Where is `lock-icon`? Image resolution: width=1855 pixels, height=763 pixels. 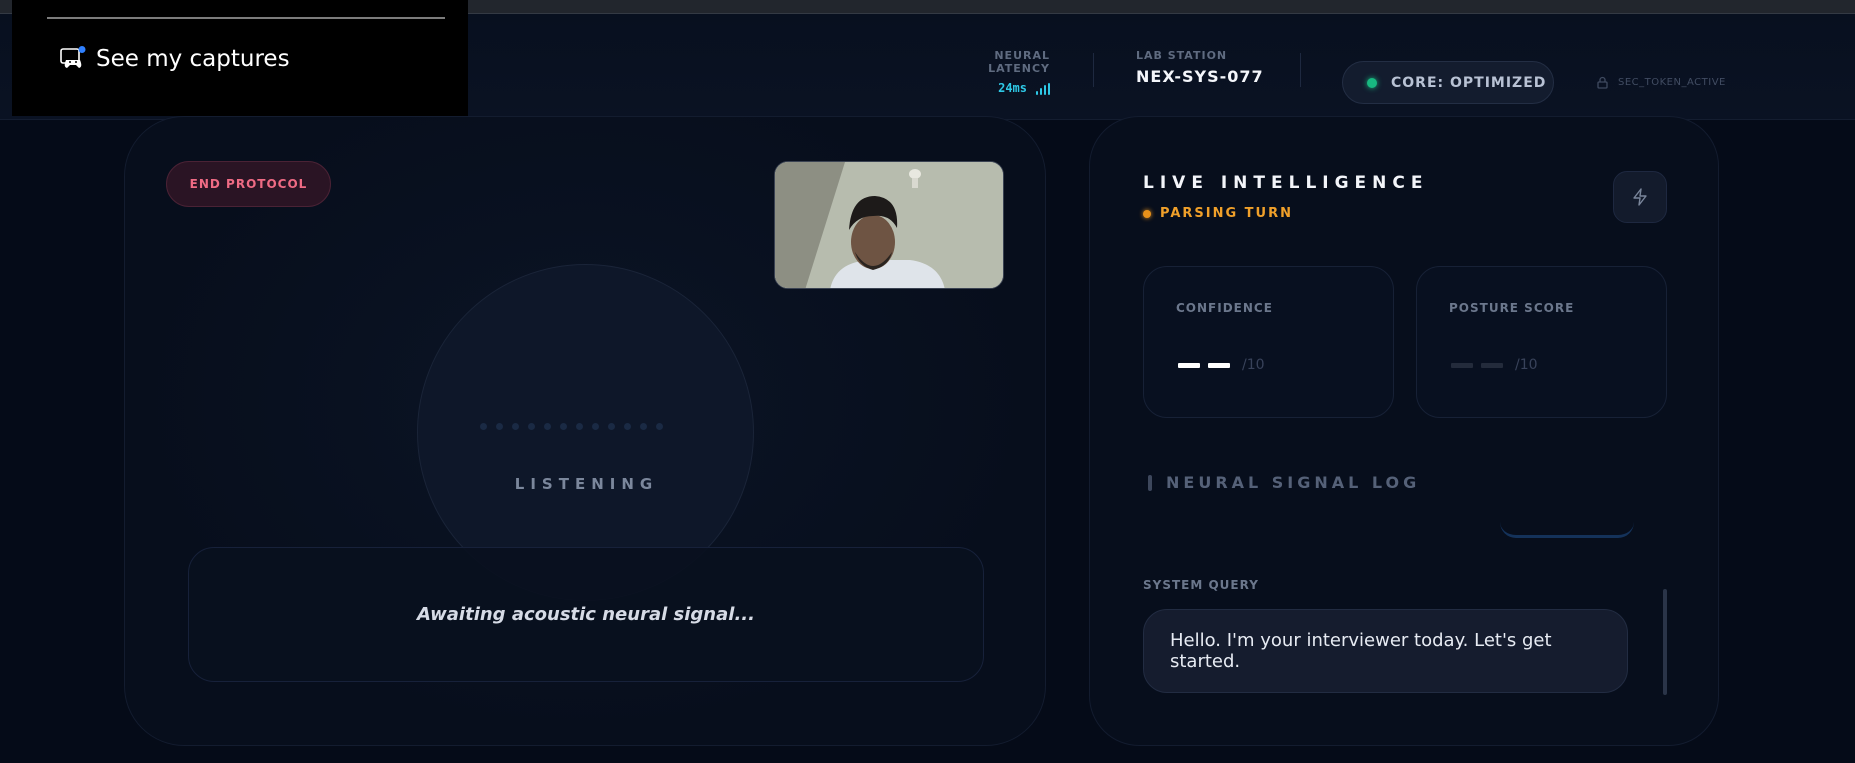 lock-icon is located at coordinates (1602, 82).